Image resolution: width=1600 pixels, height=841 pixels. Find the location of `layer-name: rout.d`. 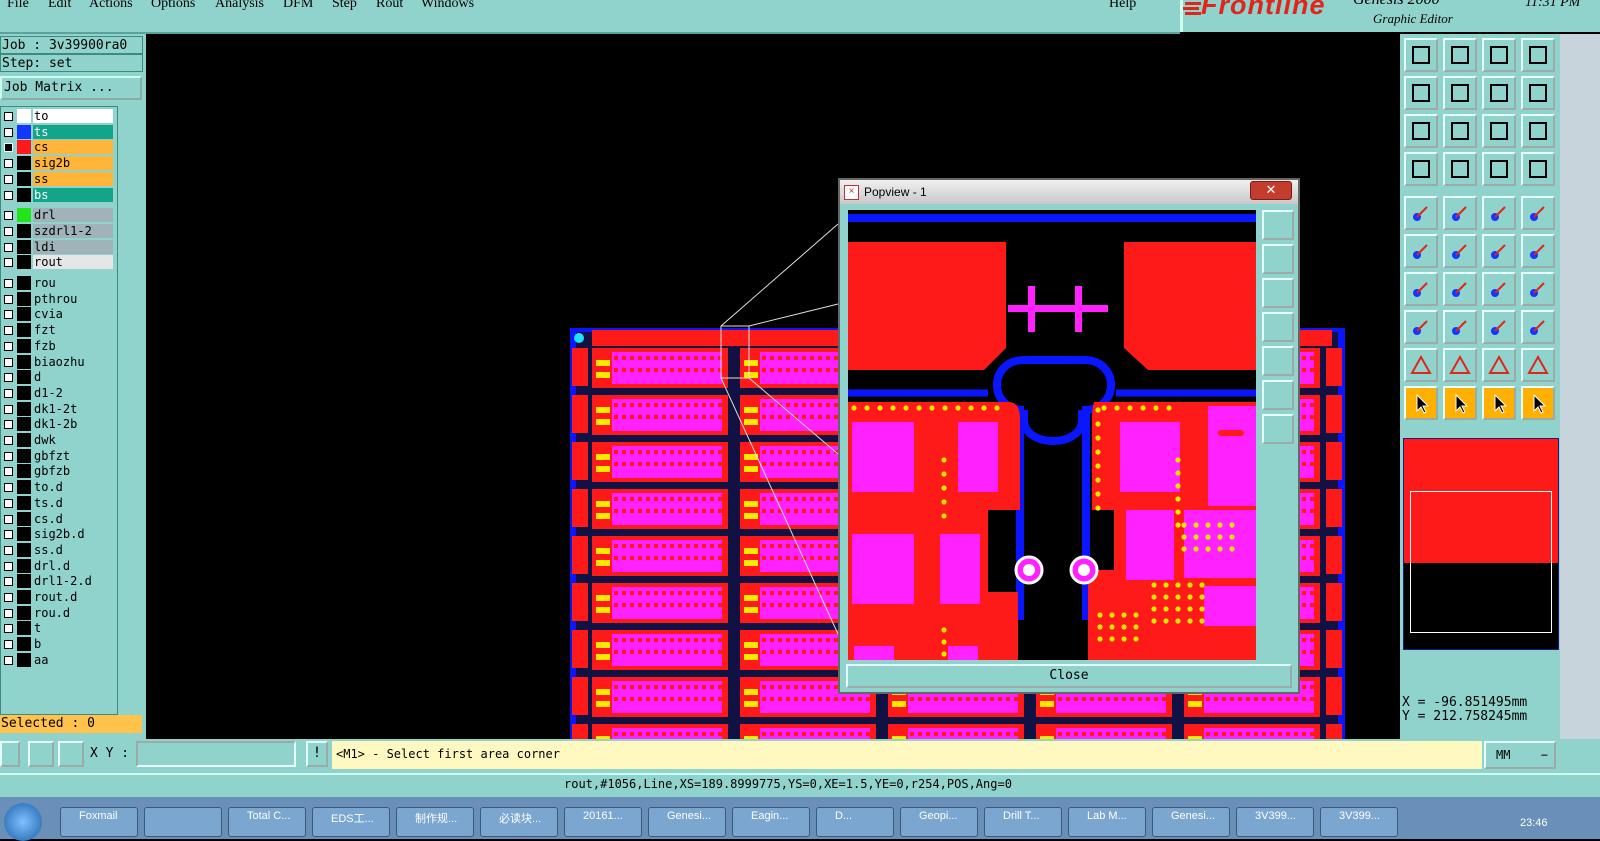

layer-name: rout.d is located at coordinates (73, 597).